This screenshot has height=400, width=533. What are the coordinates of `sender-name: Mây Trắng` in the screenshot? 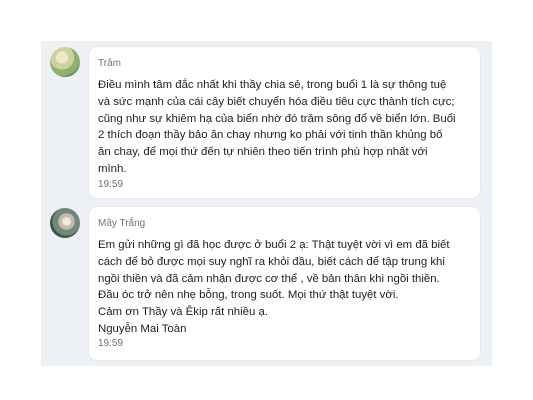 It's located at (121, 223).